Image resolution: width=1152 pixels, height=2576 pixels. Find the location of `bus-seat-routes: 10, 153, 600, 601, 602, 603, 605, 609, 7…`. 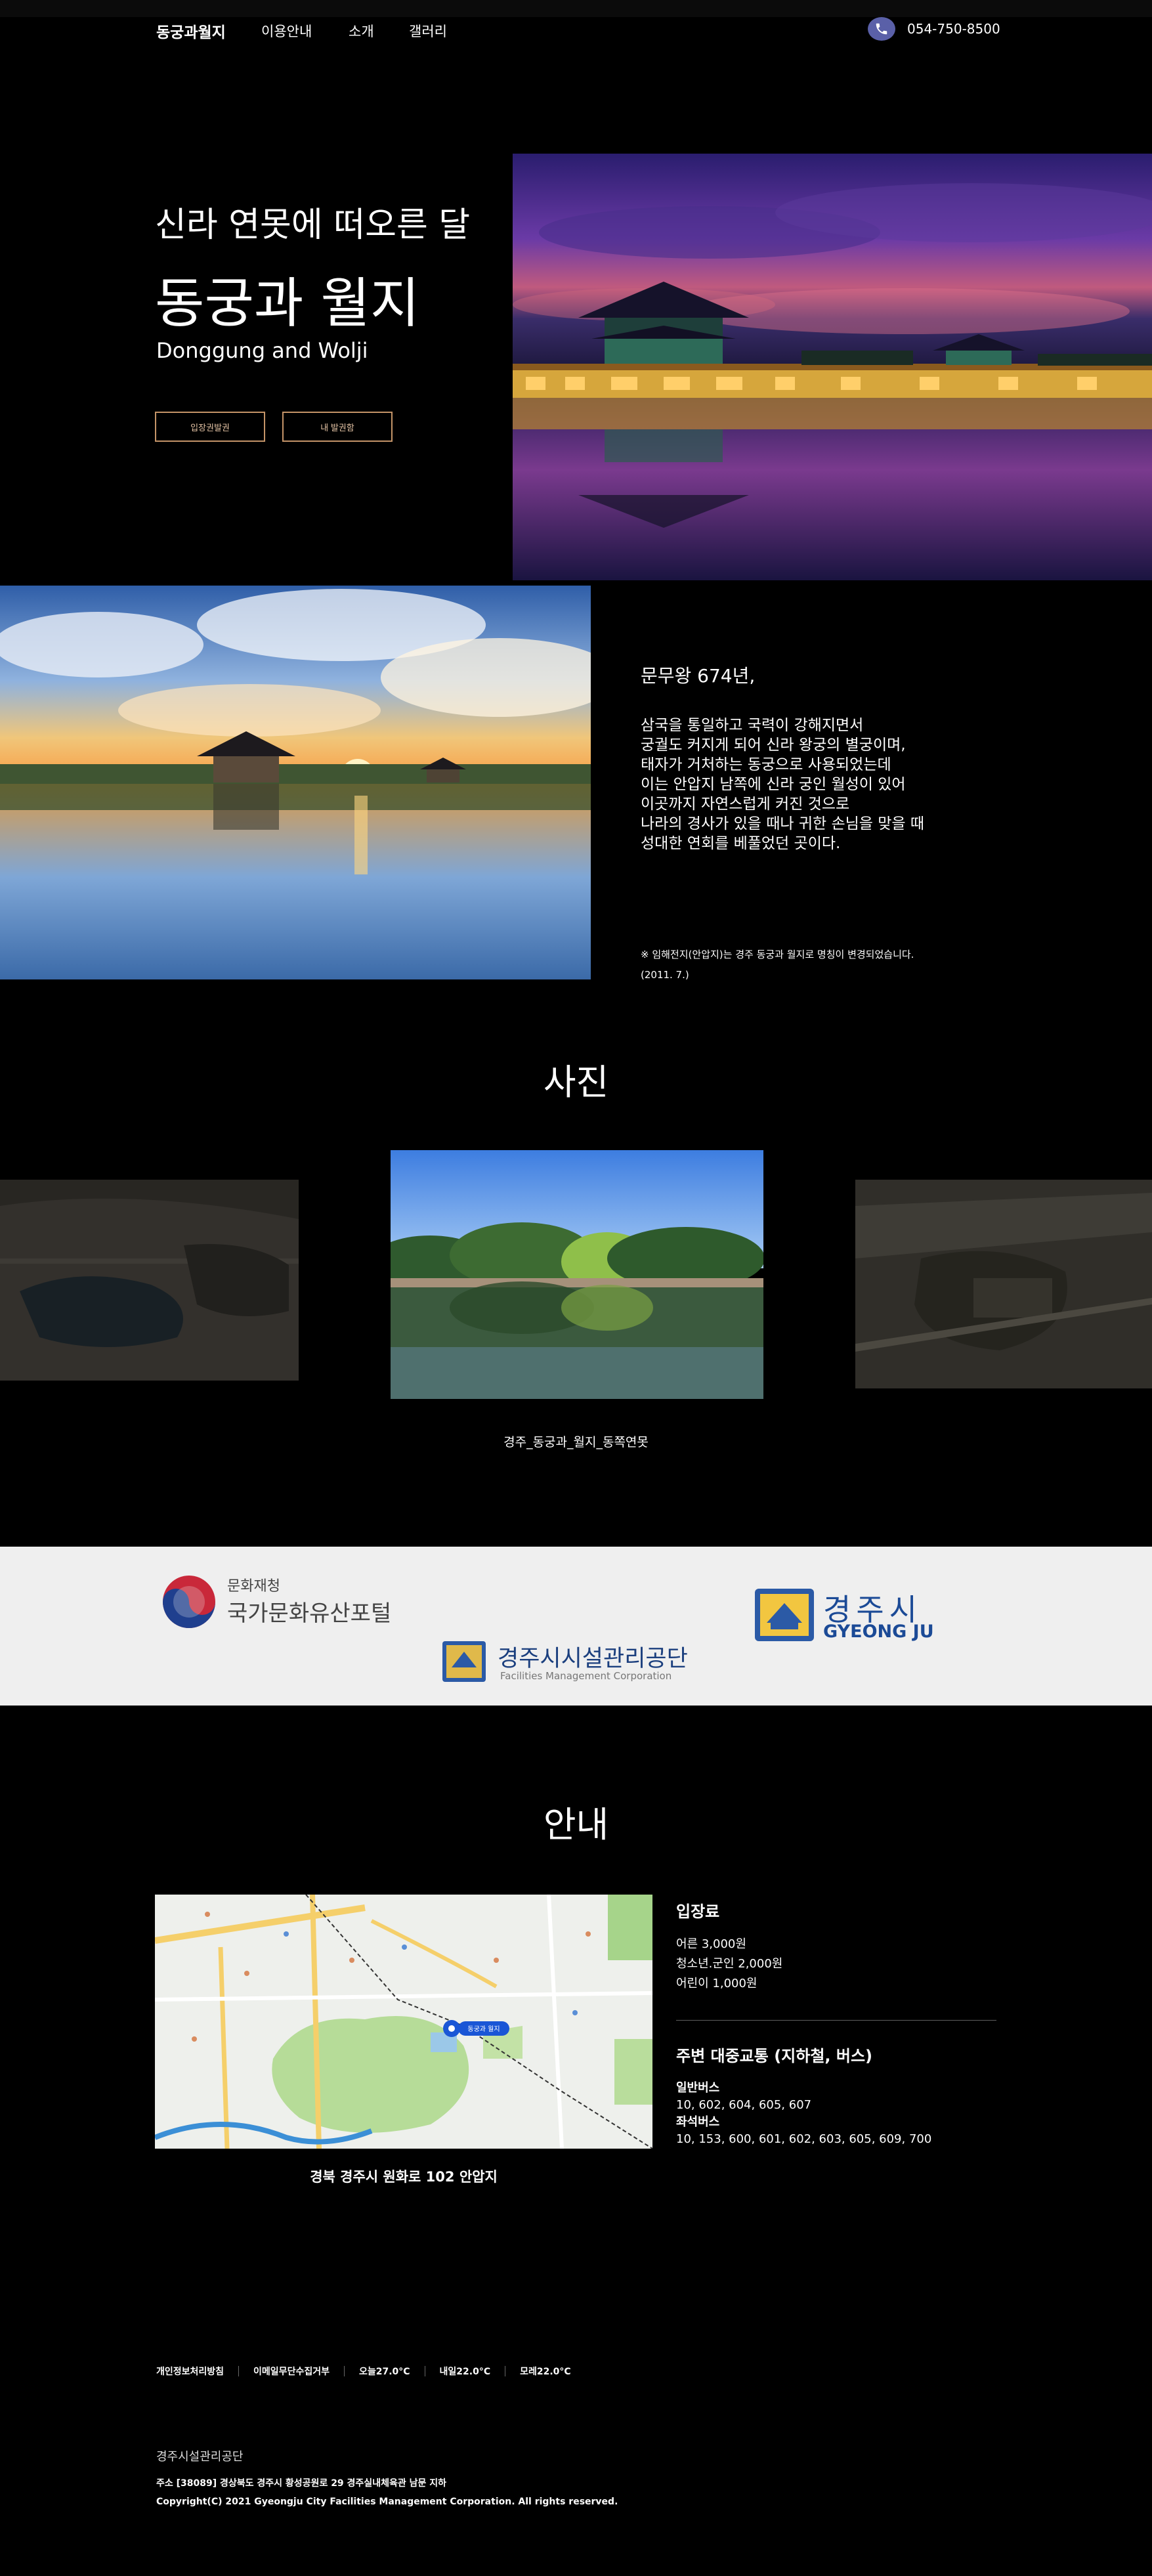

bus-seat-routes: 10, 153, 600, 601, 602, 603, 605, 609, 7… is located at coordinates (804, 2139).